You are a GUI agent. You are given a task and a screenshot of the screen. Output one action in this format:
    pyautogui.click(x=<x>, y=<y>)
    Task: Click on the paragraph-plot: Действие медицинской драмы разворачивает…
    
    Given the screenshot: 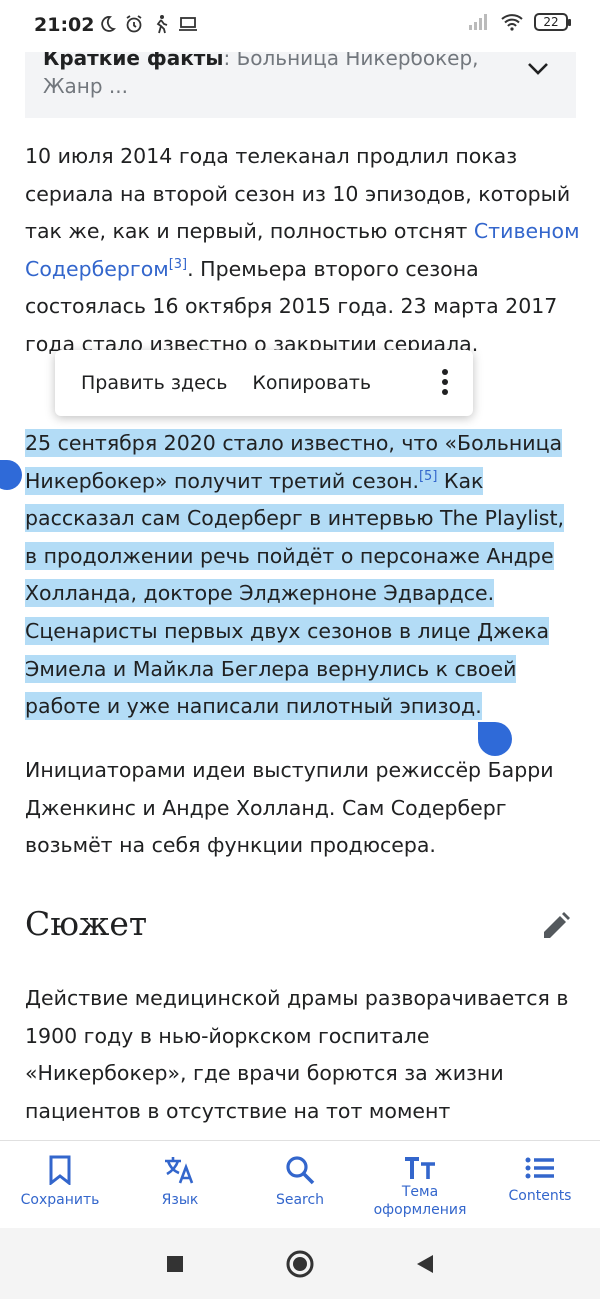 What is the action you would take?
    pyautogui.click(x=297, y=1054)
    